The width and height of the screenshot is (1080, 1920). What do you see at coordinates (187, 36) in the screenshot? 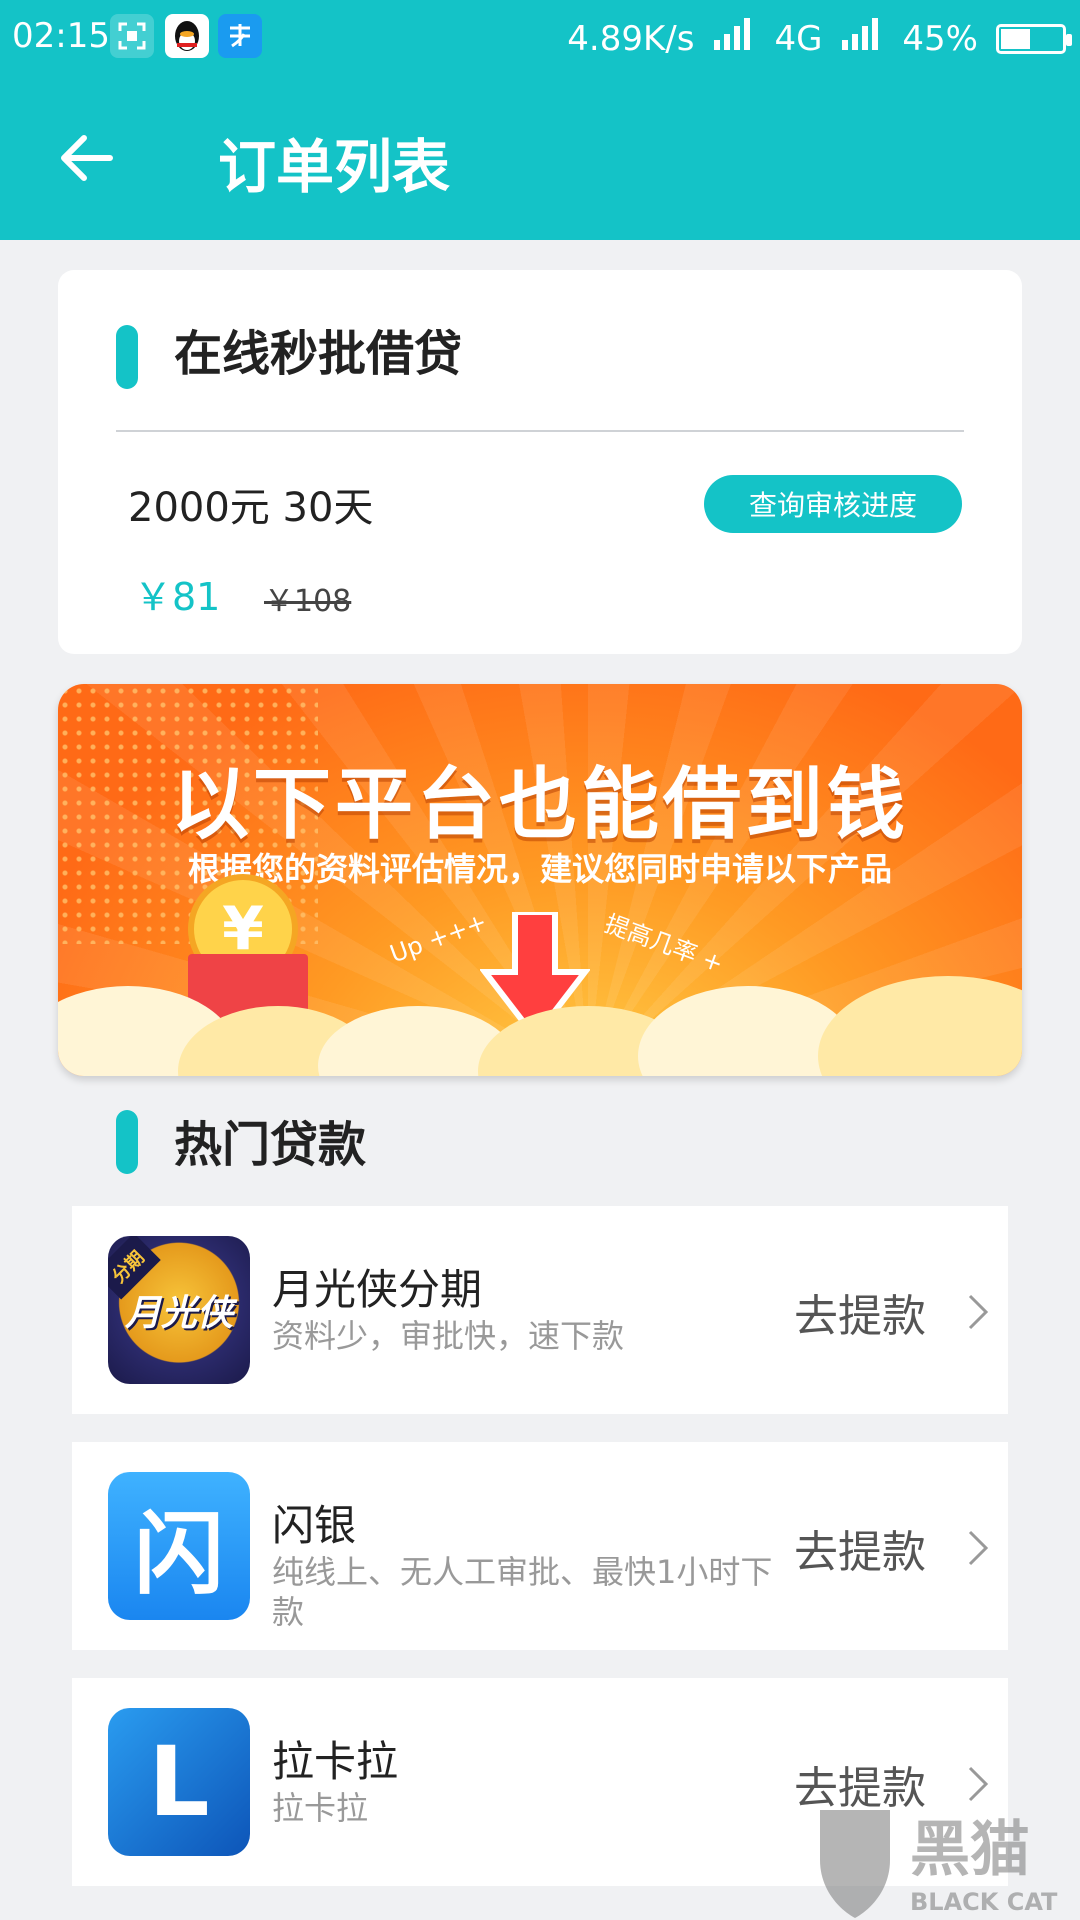
I see `qq-icon` at bounding box center [187, 36].